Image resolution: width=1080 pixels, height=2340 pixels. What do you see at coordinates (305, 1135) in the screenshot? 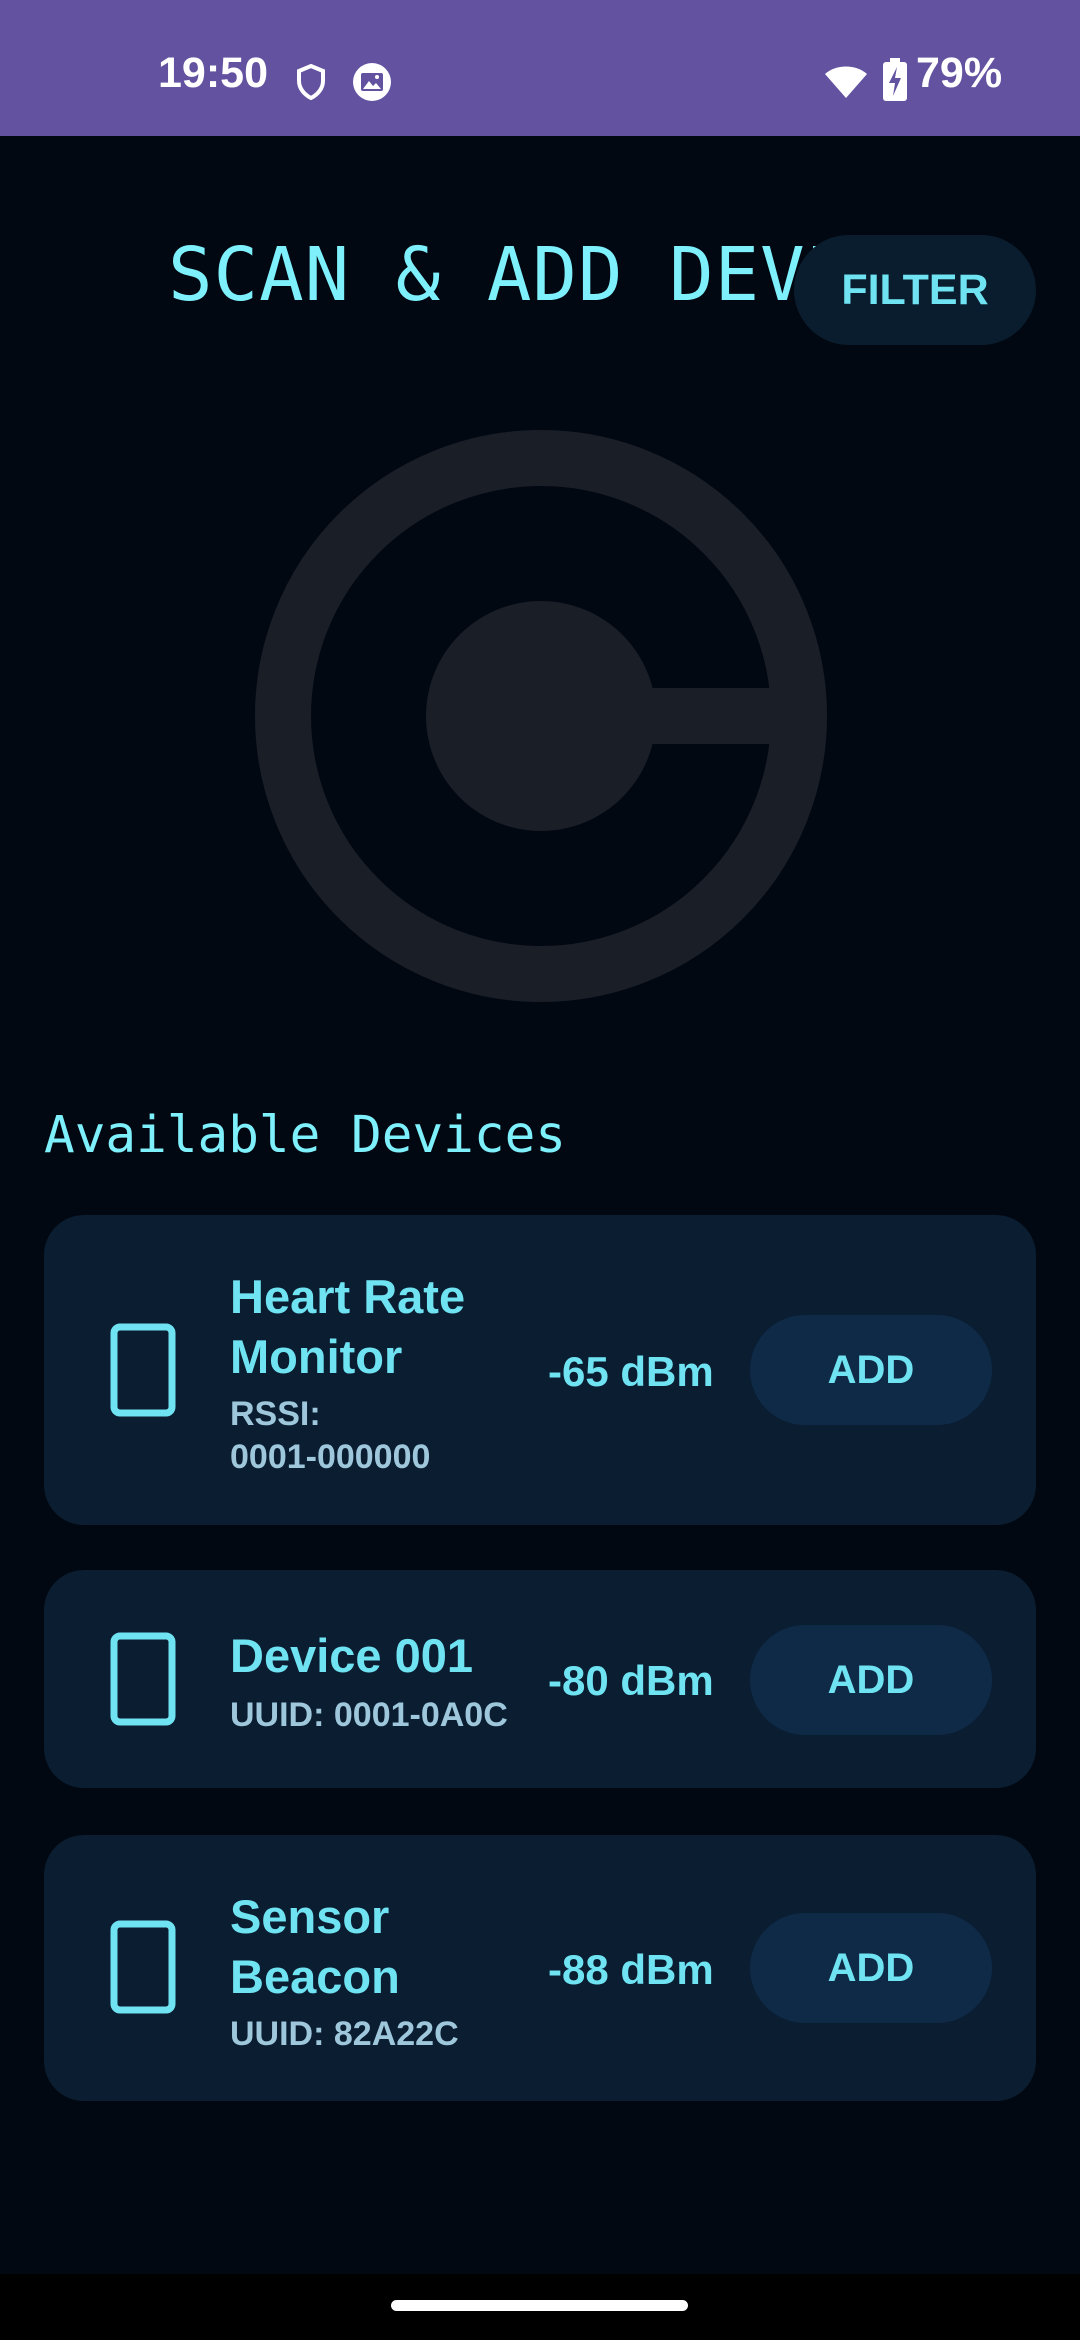
I see `section-title: Available Devices` at bounding box center [305, 1135].